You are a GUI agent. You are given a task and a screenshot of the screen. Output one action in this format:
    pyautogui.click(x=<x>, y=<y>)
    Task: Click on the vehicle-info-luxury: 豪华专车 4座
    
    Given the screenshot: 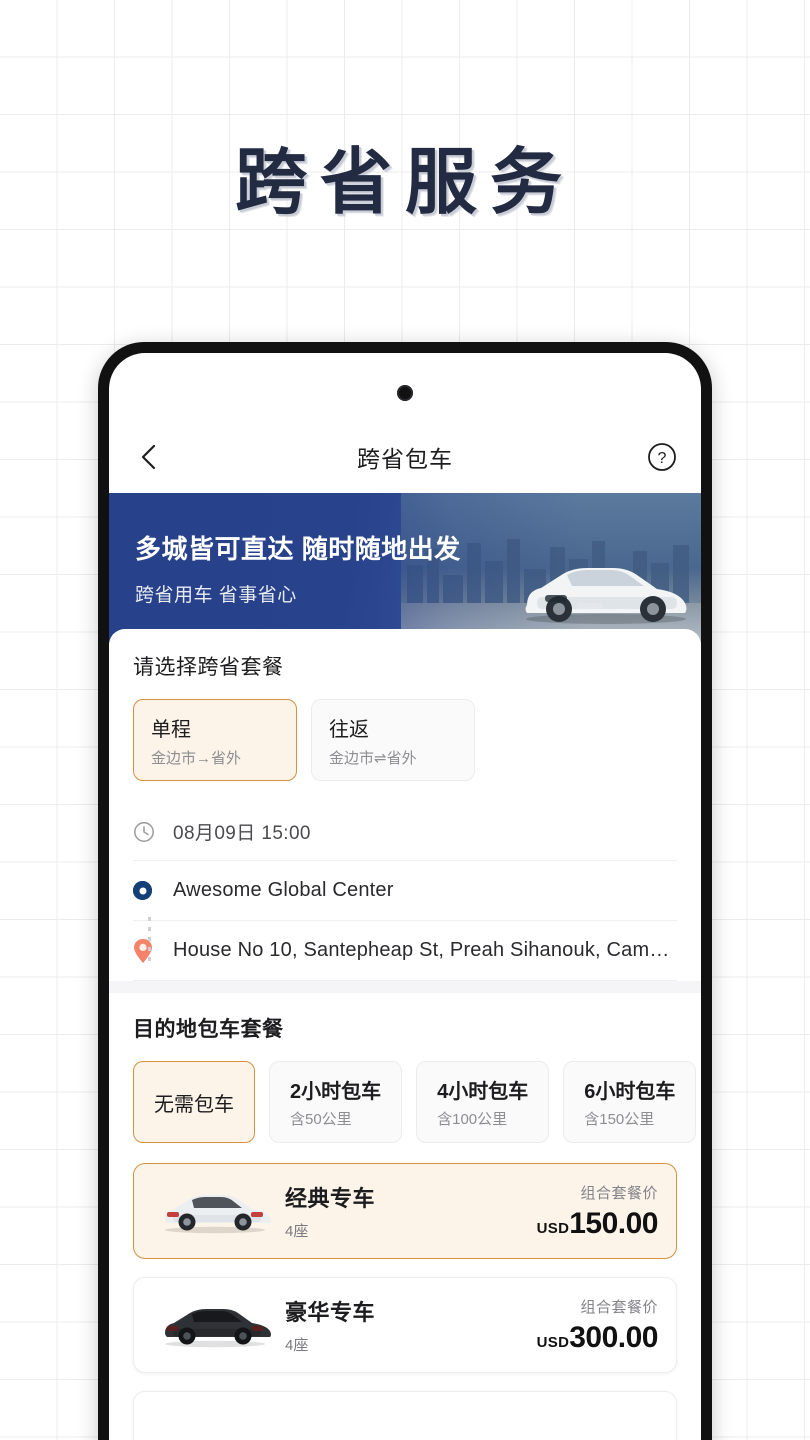 What is the action you would take?
    pyautogui.click(x=407, y=1325)
    